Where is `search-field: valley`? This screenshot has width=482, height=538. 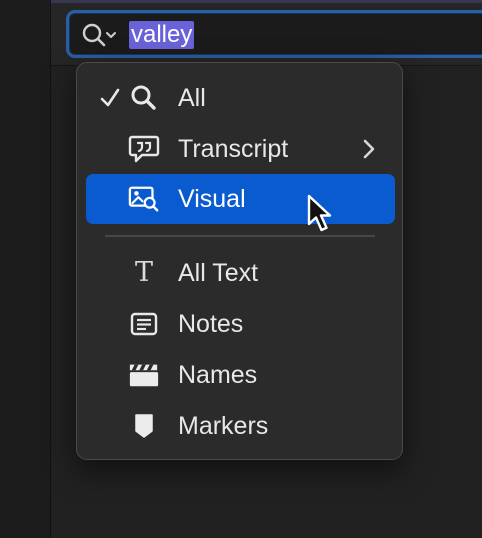
search-field: valley is located at coordinates (274, 34).